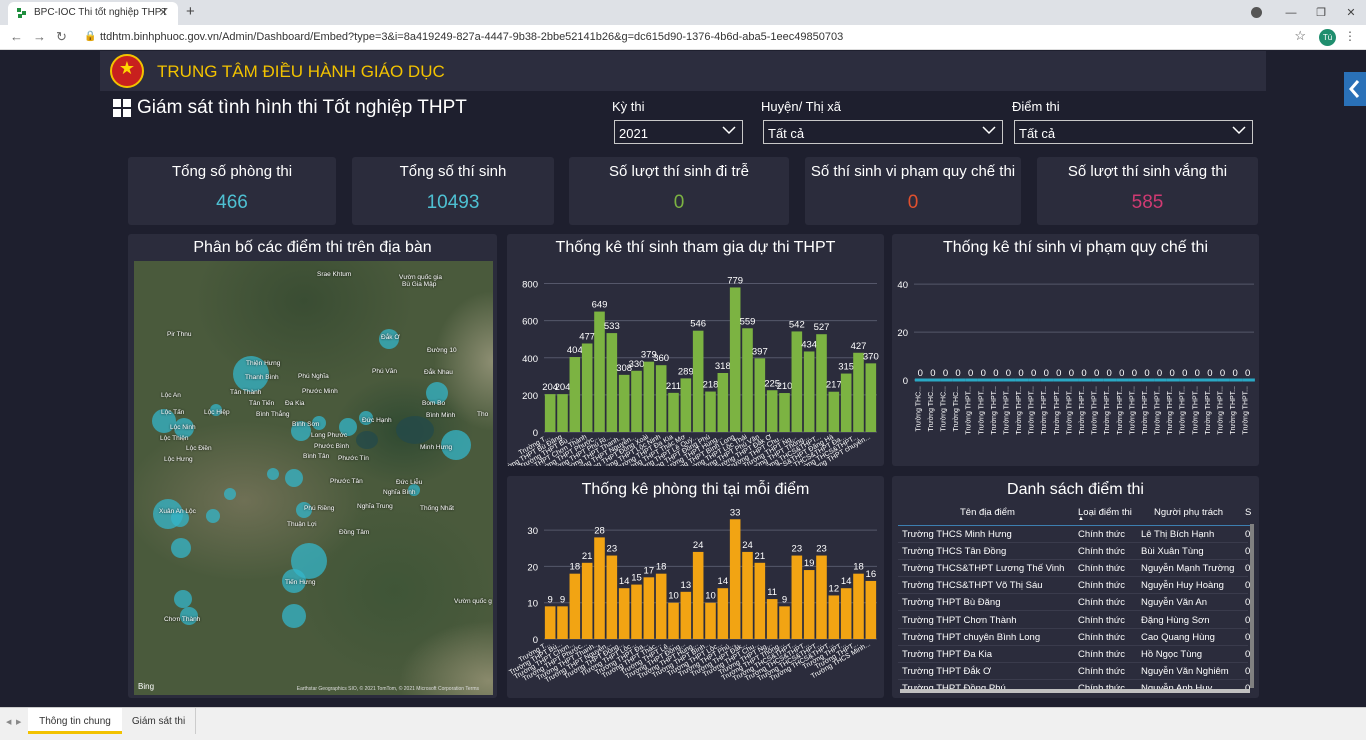 The width and height of the screenshot is (1366, 740). What do you see at coordinates (61, 37) in the screenshot?
I see `reload-icon: ↻` at bounding box center [61, 37].